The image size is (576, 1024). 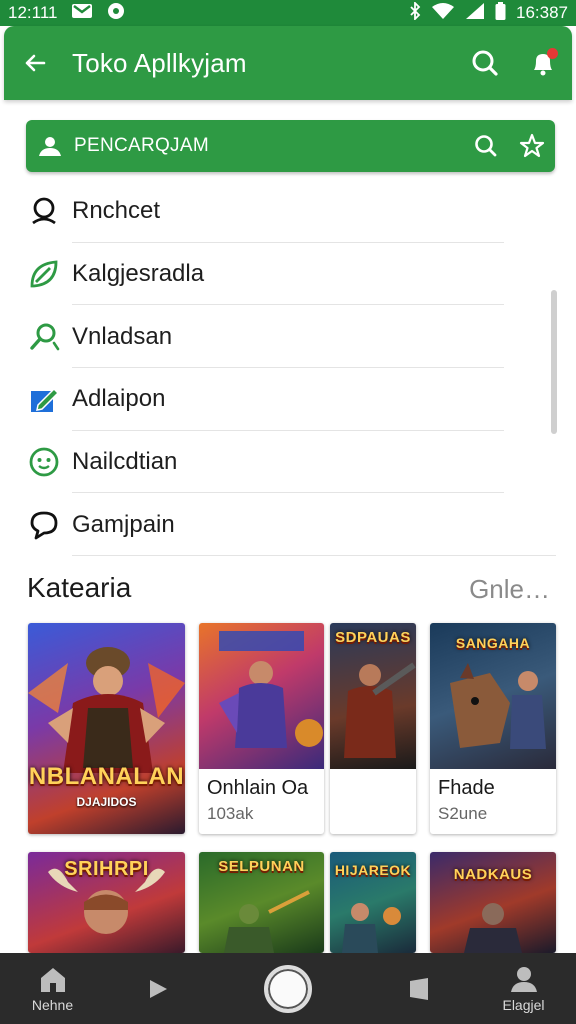 What do you see at coordinates (493, 696) in the screenshot?
I see `game-cover: SANGAHA` at bounding box center [493, 696].